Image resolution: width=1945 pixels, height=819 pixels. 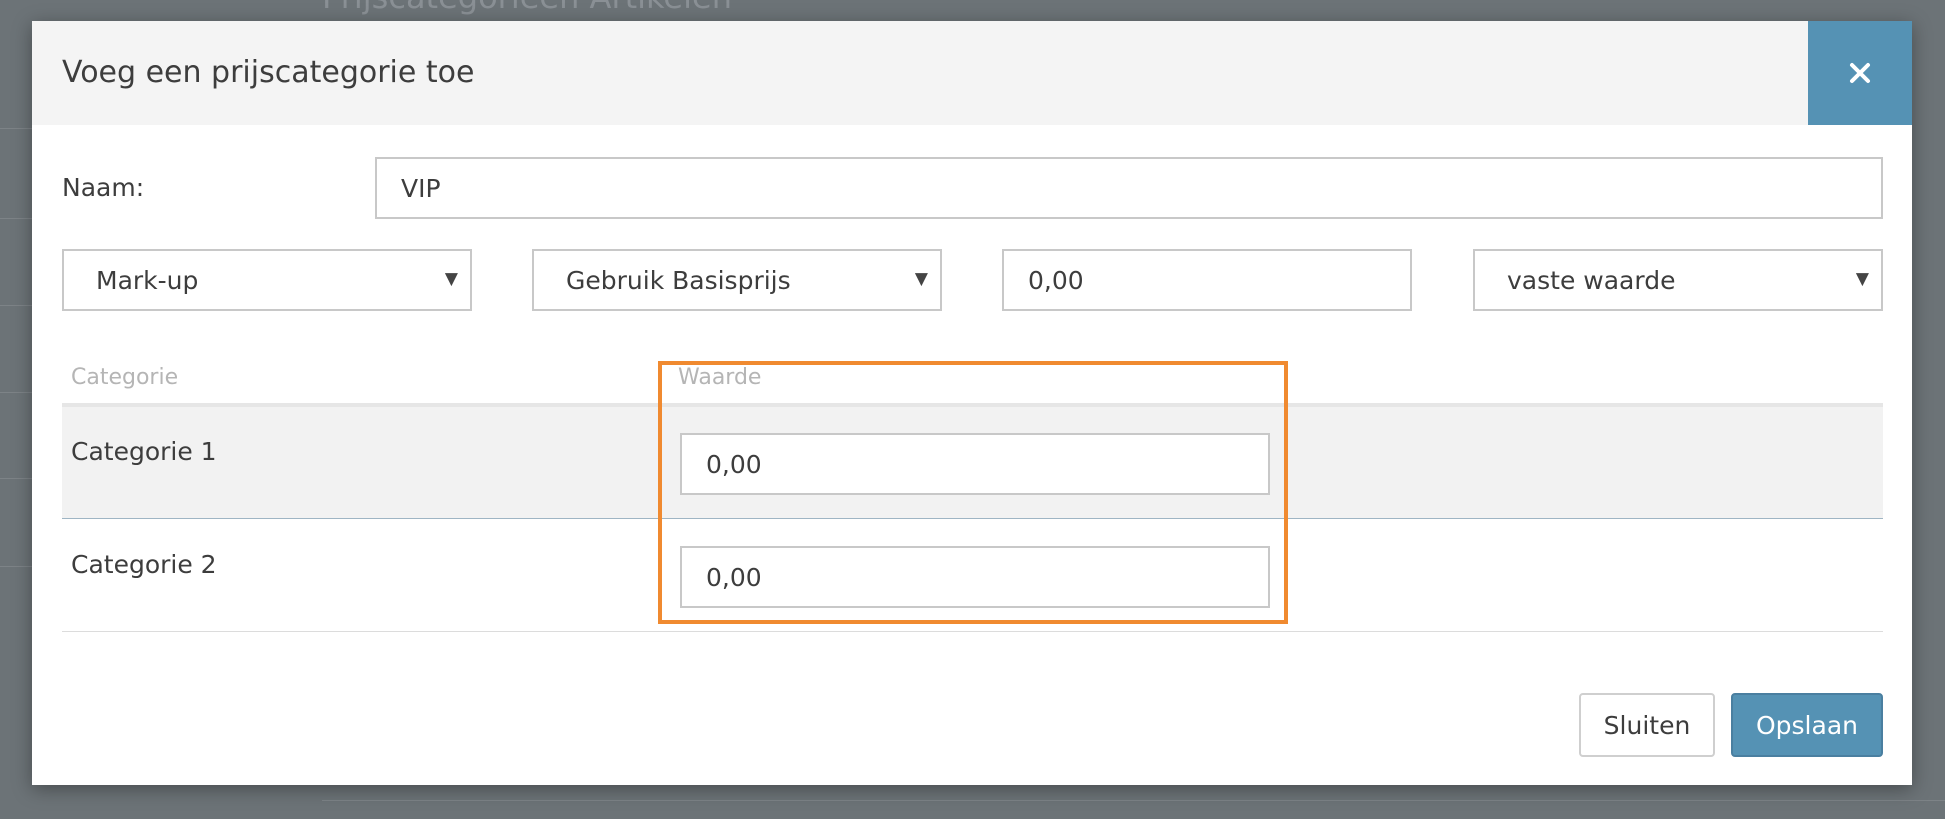 I want to click on category-label: Categorie 2, so click(x=144, y=564).